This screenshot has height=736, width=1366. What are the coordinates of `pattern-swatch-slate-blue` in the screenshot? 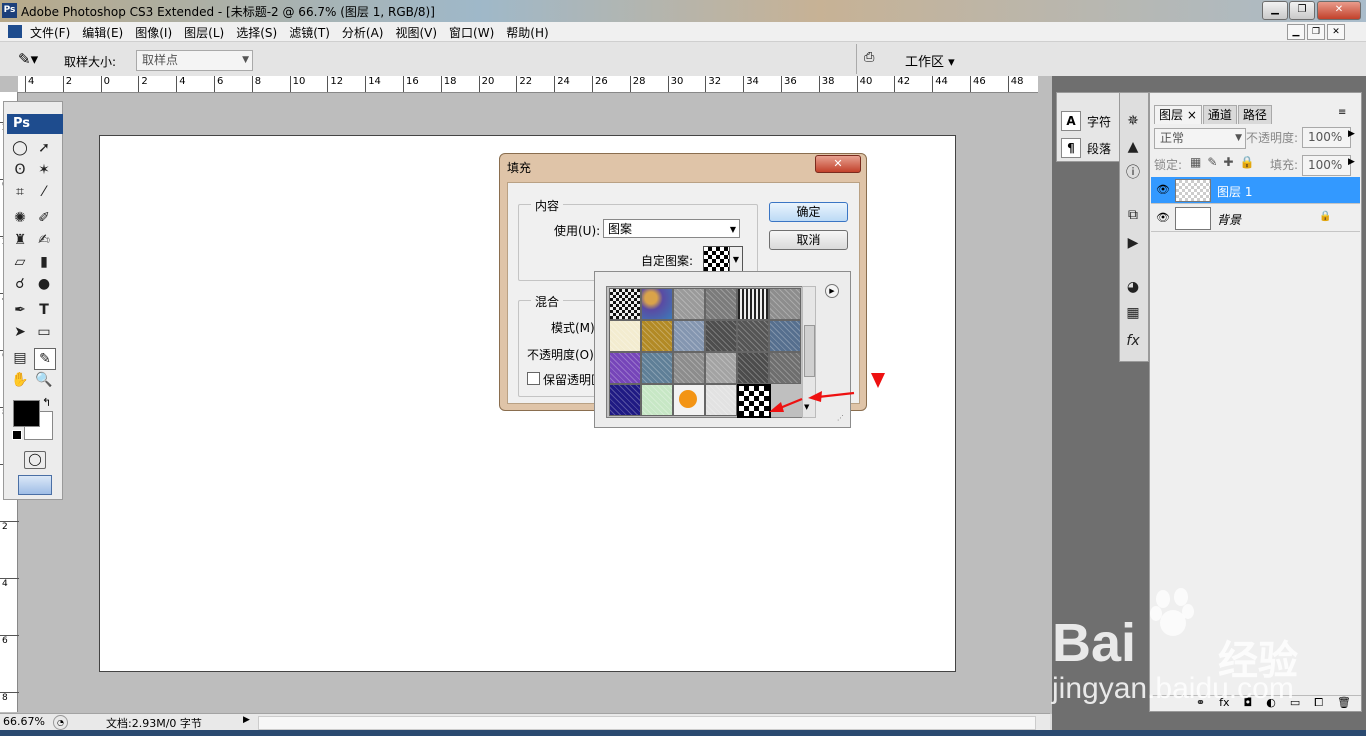 It's located at (785, 336).